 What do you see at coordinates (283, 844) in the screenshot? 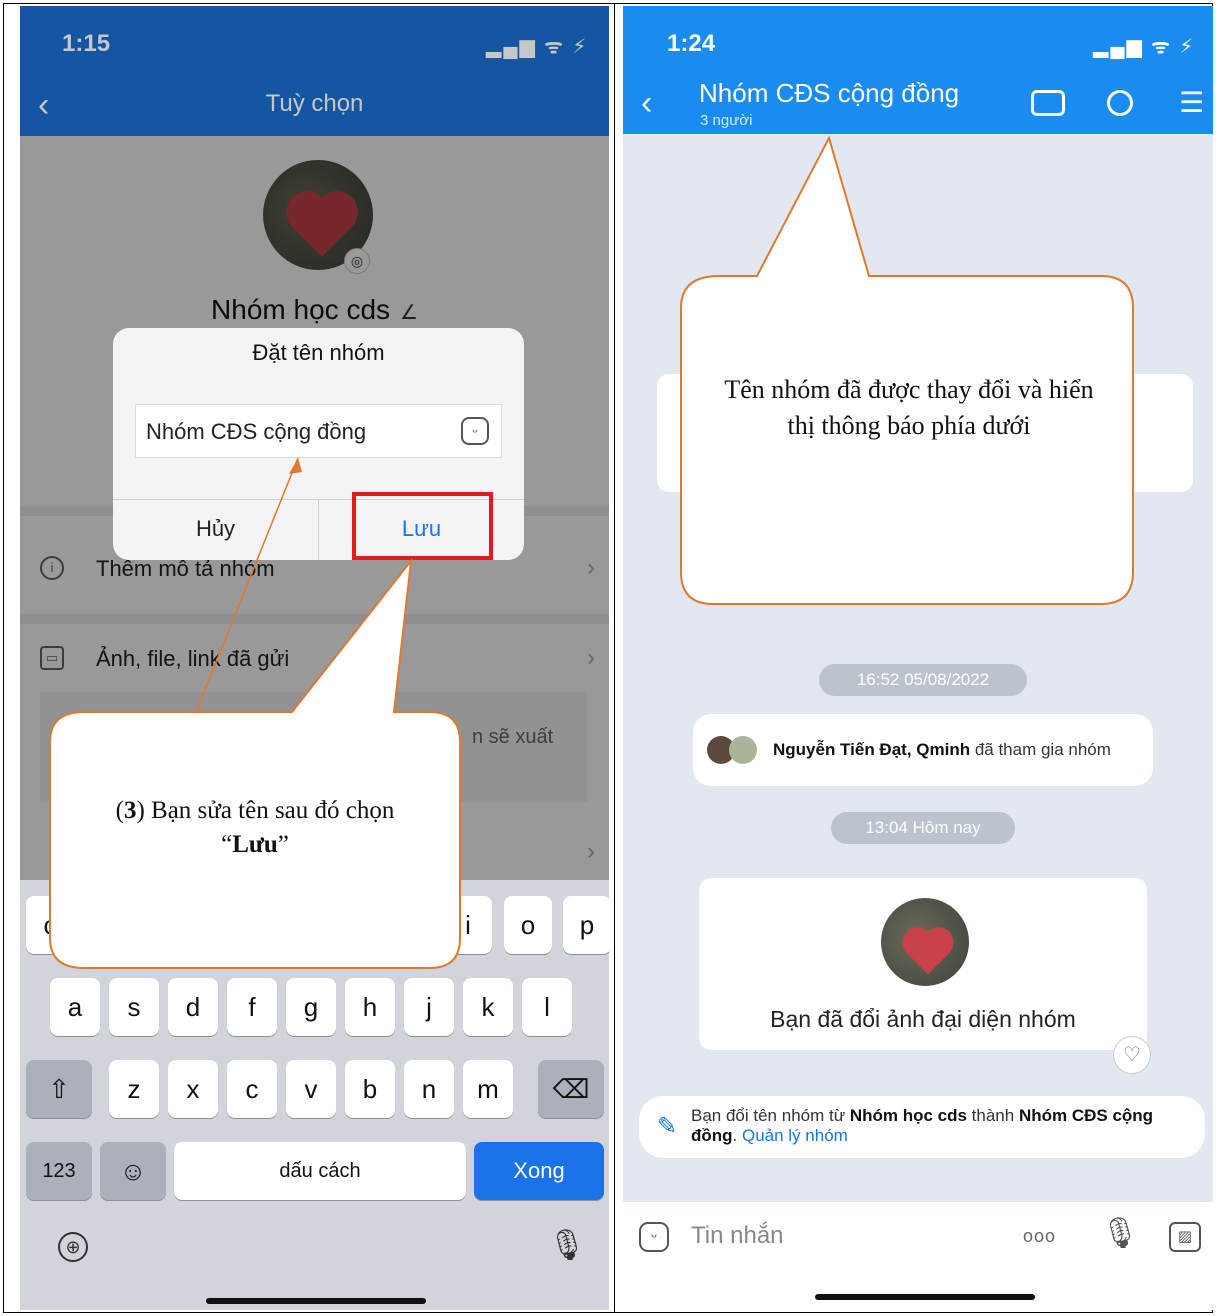
I see `callout-text-after: ”` at bounding box center [283, 844].